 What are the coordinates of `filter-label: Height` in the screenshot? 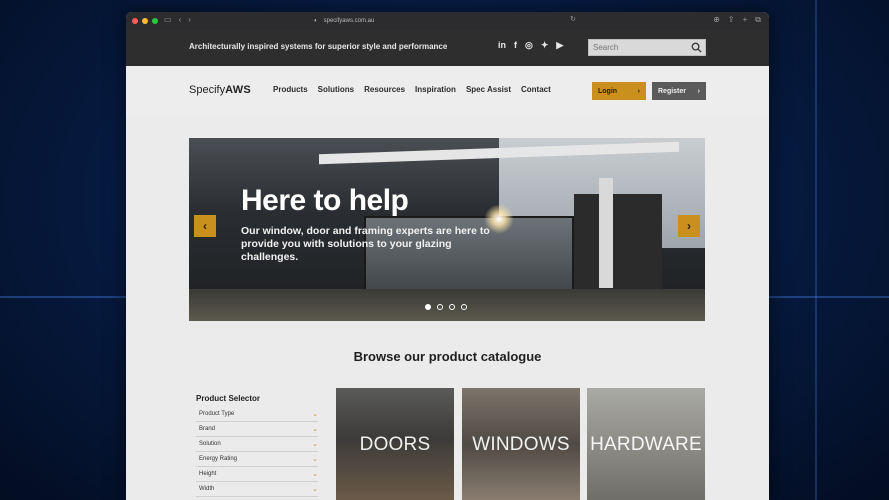 It's located at (208, 474).